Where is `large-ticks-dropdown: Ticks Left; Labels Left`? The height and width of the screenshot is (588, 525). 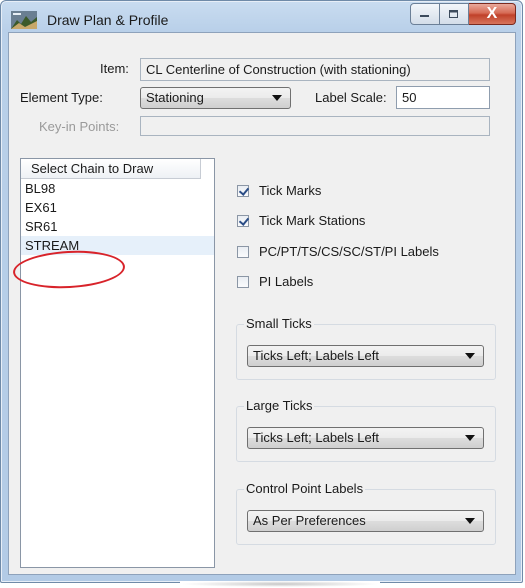
large-ticks-dropdown: Ticks Left; Labels Left is located at coordinates (365, 438).